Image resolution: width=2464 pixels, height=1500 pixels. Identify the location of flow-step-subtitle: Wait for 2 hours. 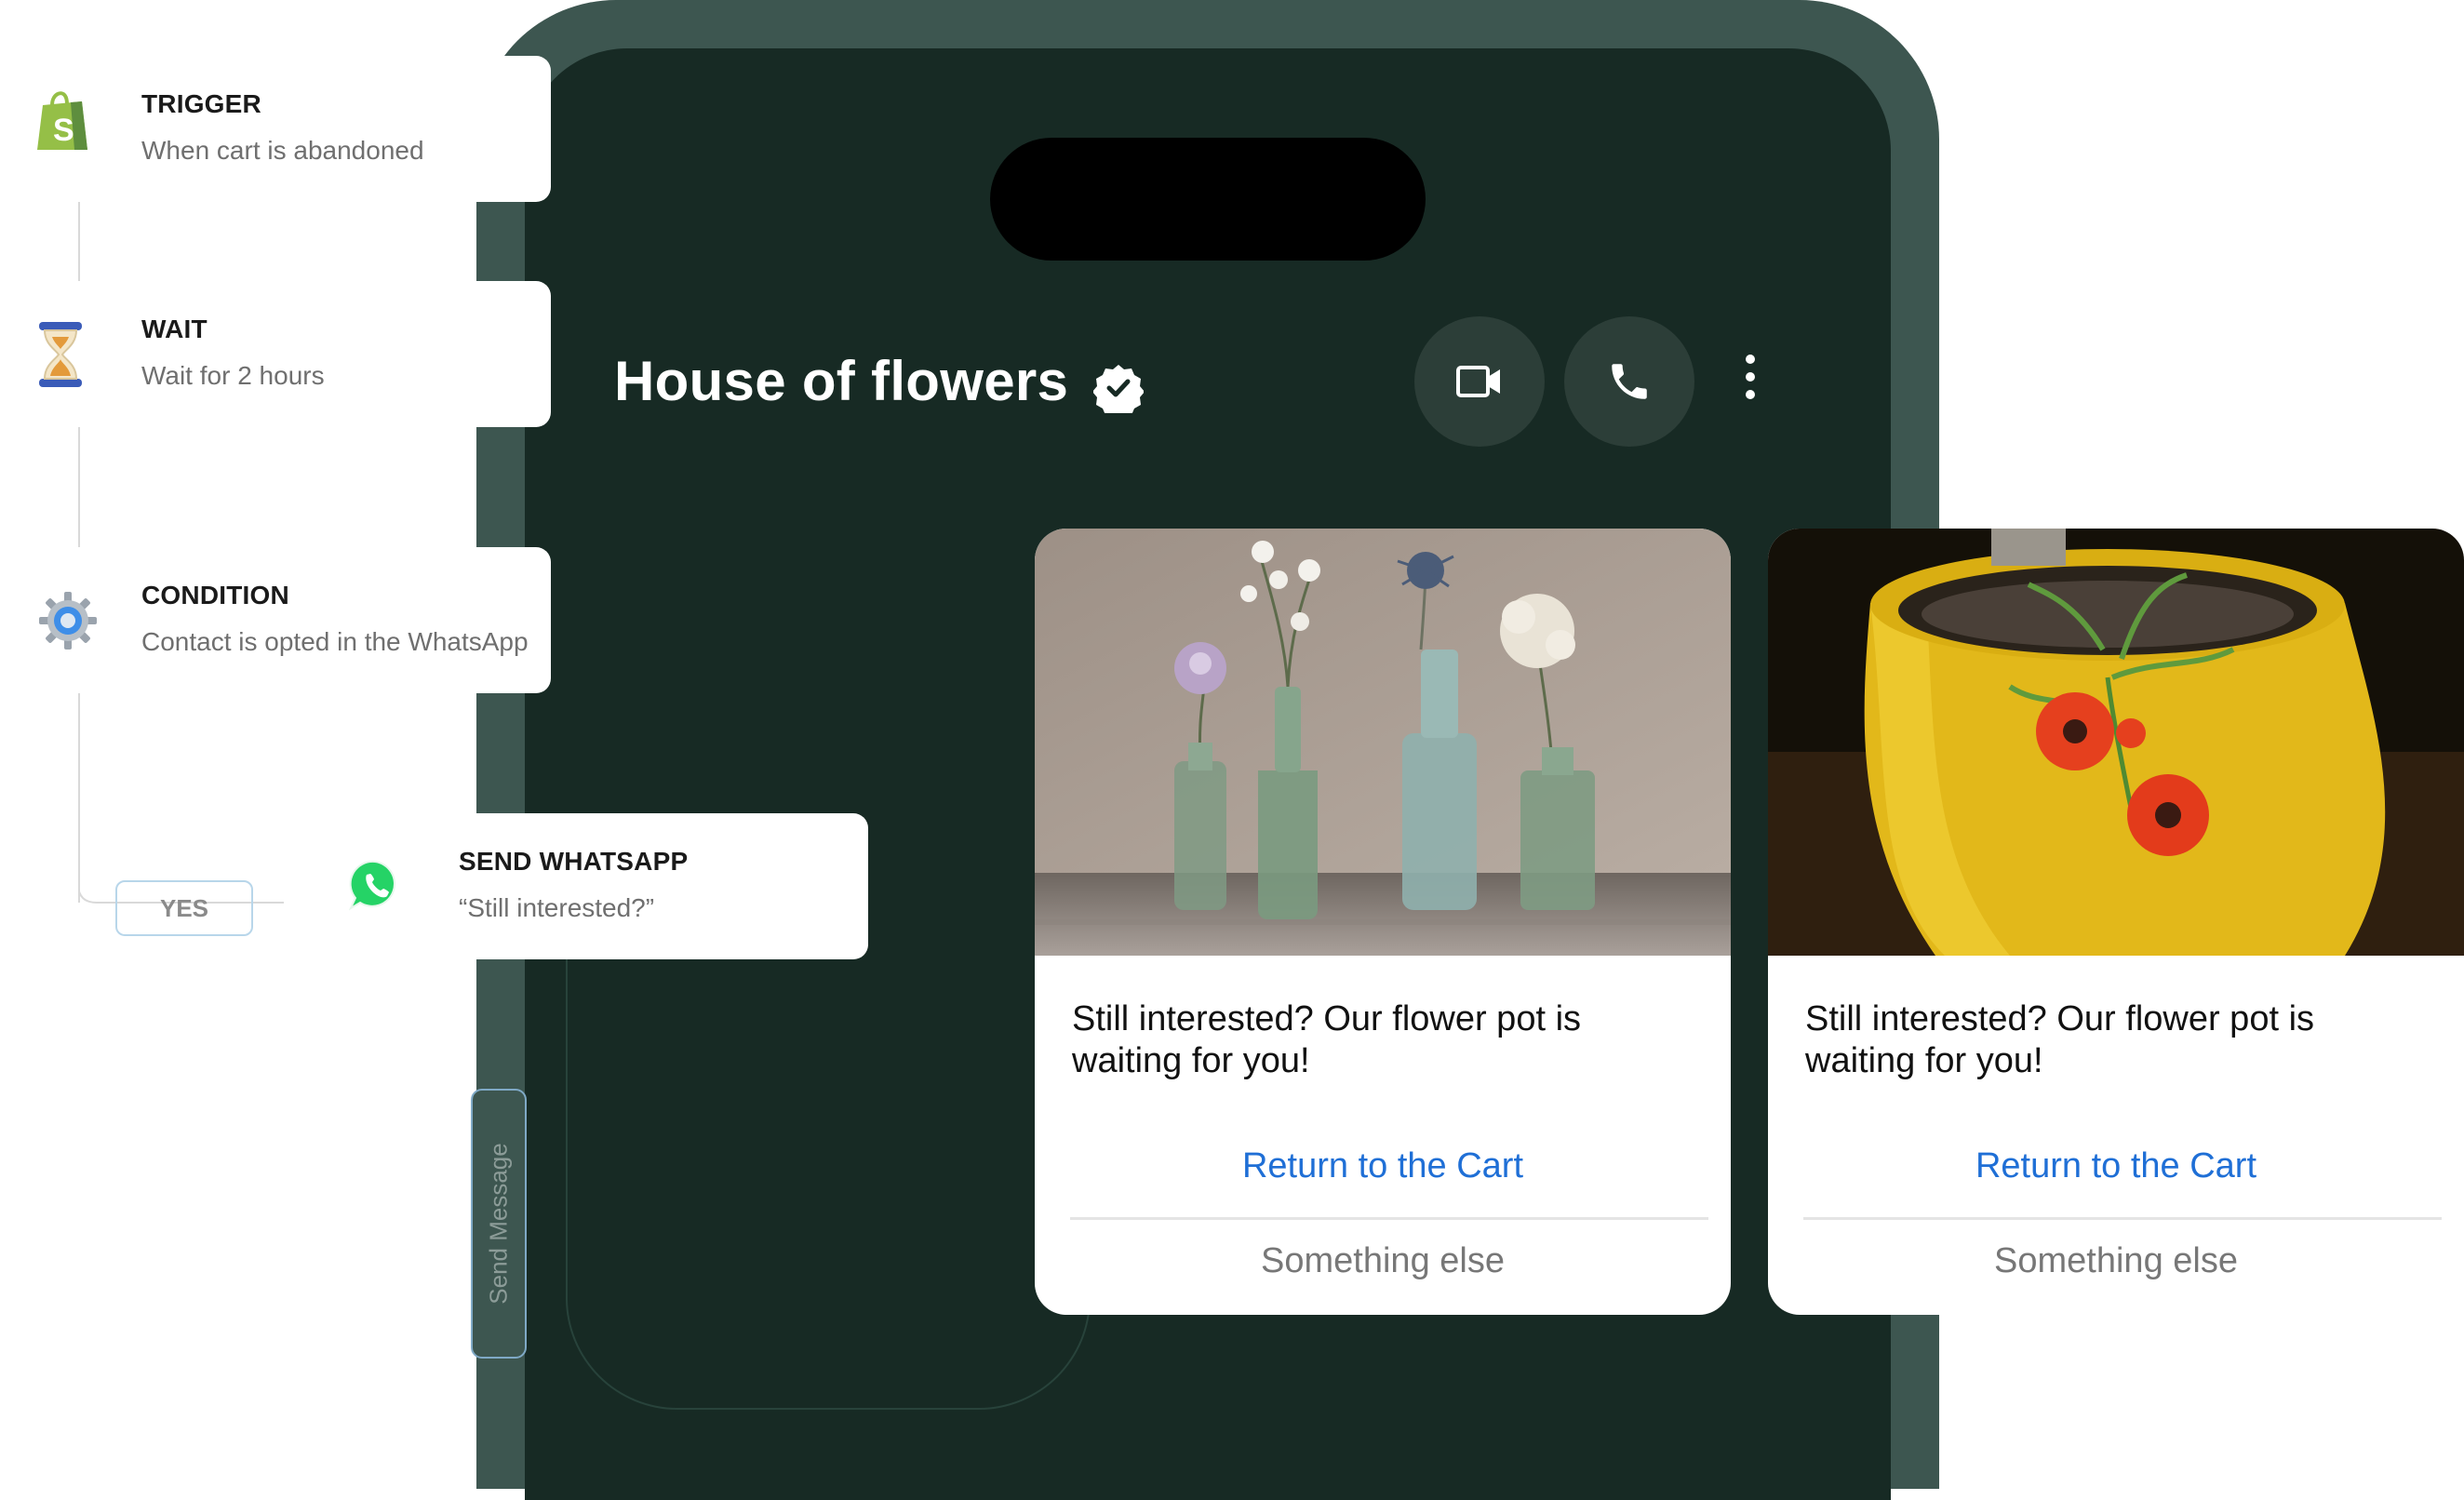
(233, 375).